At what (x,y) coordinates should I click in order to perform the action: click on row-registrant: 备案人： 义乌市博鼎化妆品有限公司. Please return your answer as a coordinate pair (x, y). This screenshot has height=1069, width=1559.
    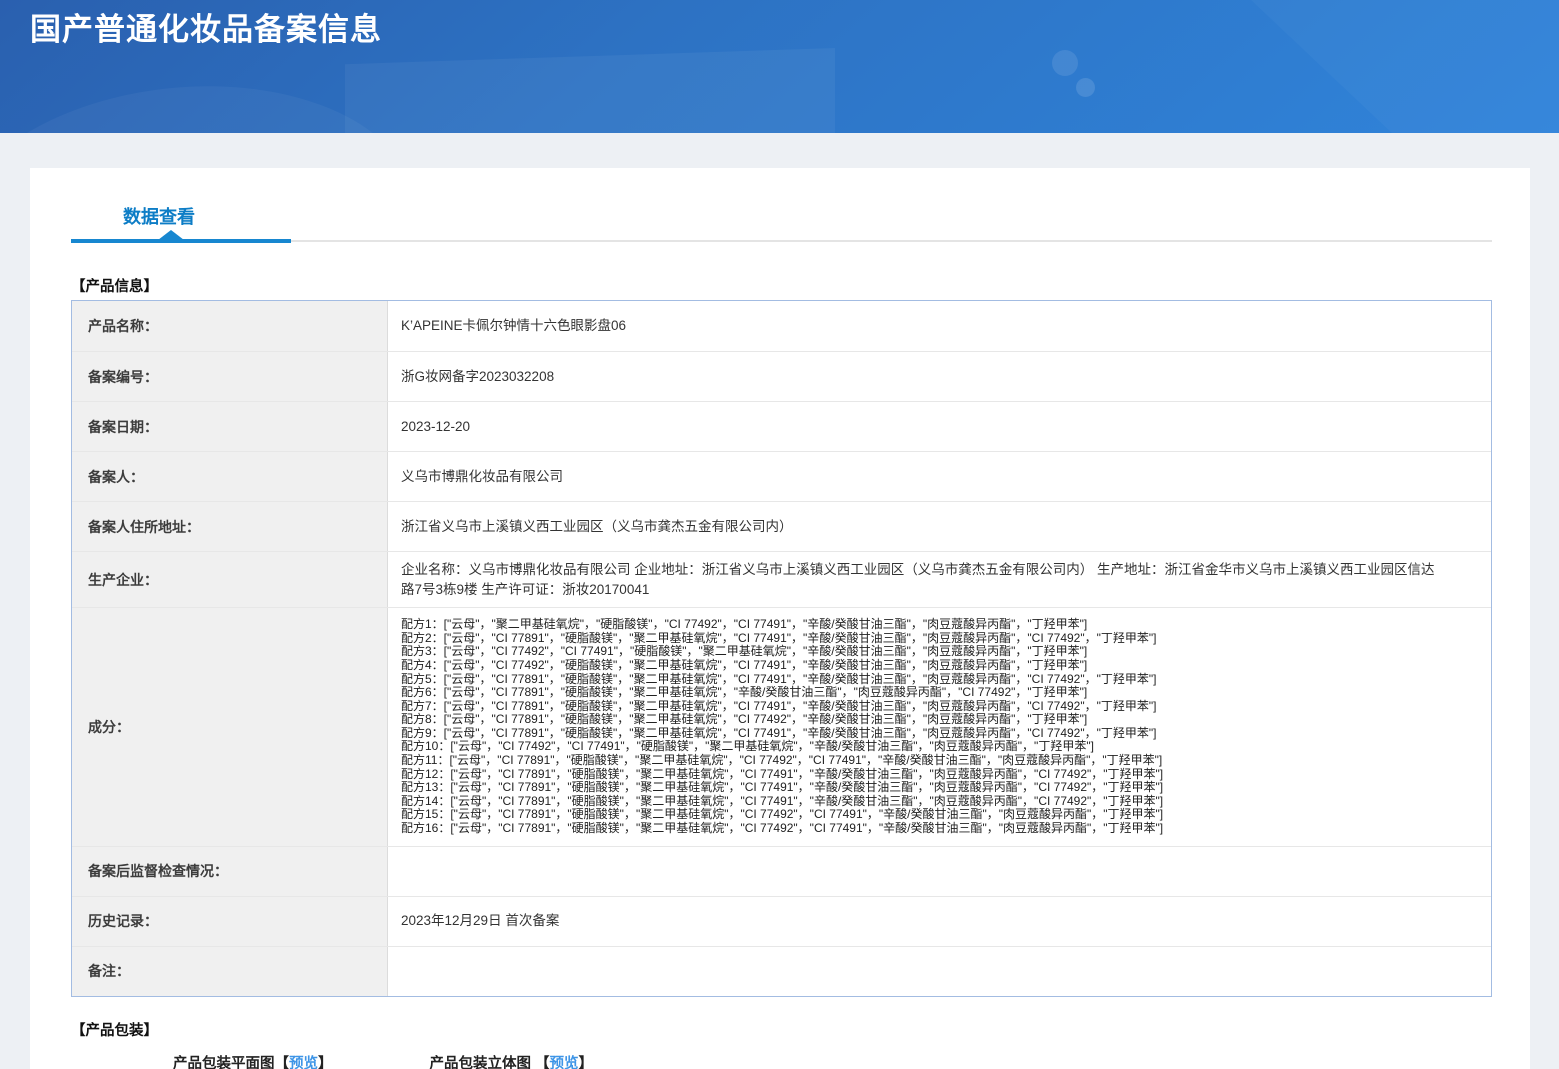
    Looking at the image, I should click on (781, 476).